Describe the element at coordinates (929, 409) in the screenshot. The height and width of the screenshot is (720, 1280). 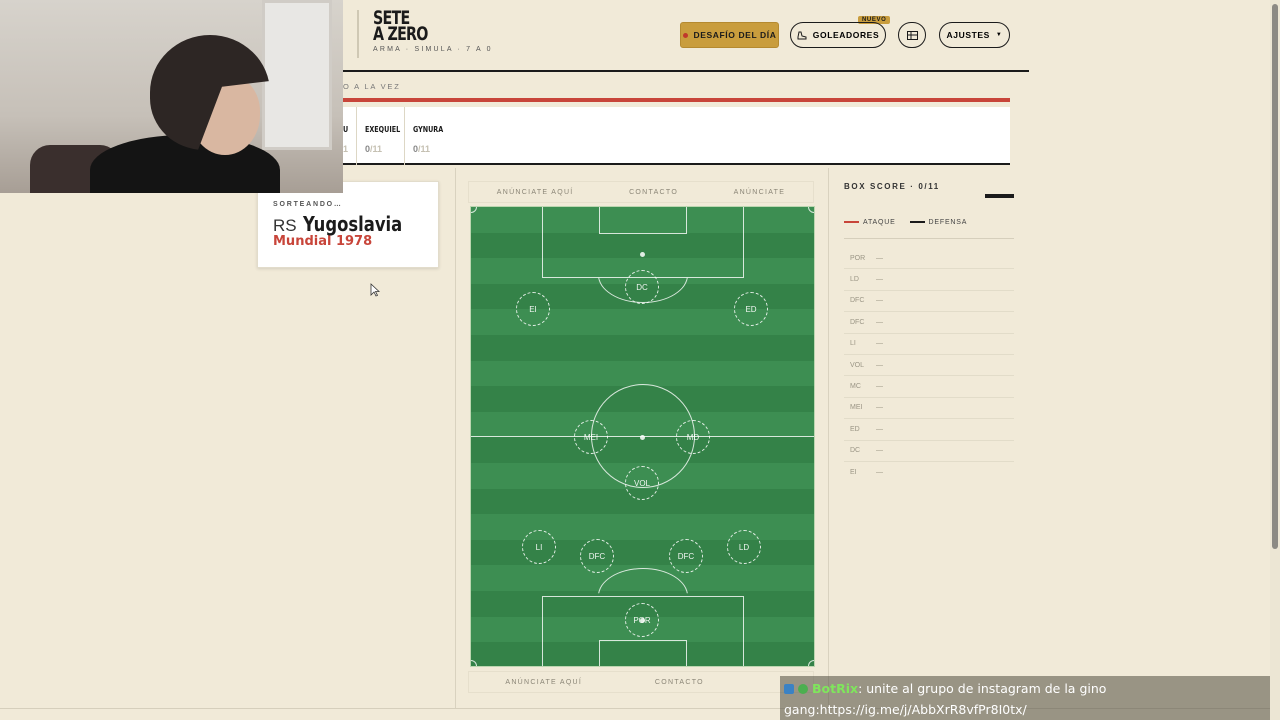
I see `box-score-row: MEI —` at that location.